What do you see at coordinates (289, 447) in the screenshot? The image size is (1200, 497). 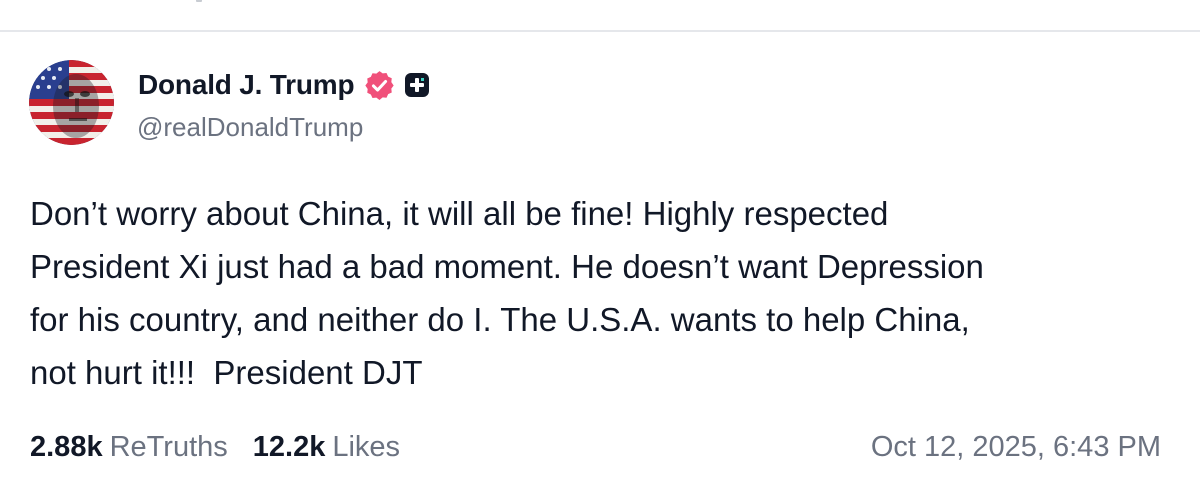 I see `likes-count: 12.2k` at bounding box center [289, 447].